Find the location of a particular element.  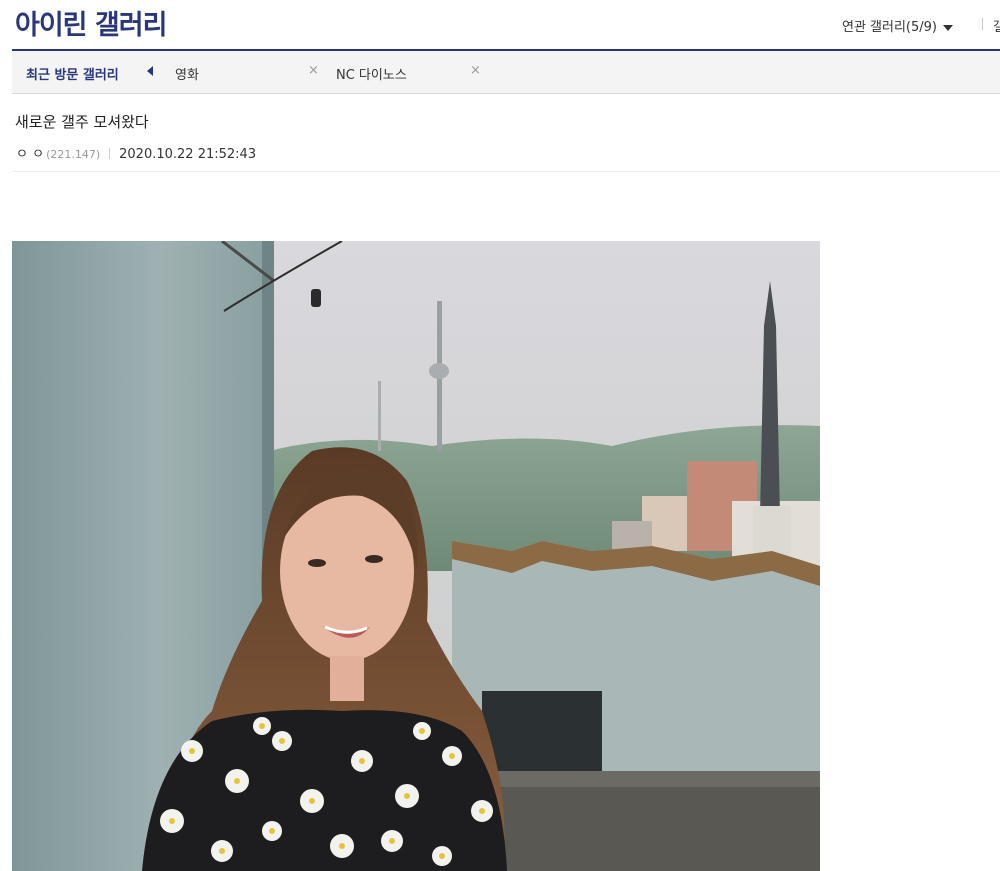

meta-divider-line is located at coordinates (506, 171).